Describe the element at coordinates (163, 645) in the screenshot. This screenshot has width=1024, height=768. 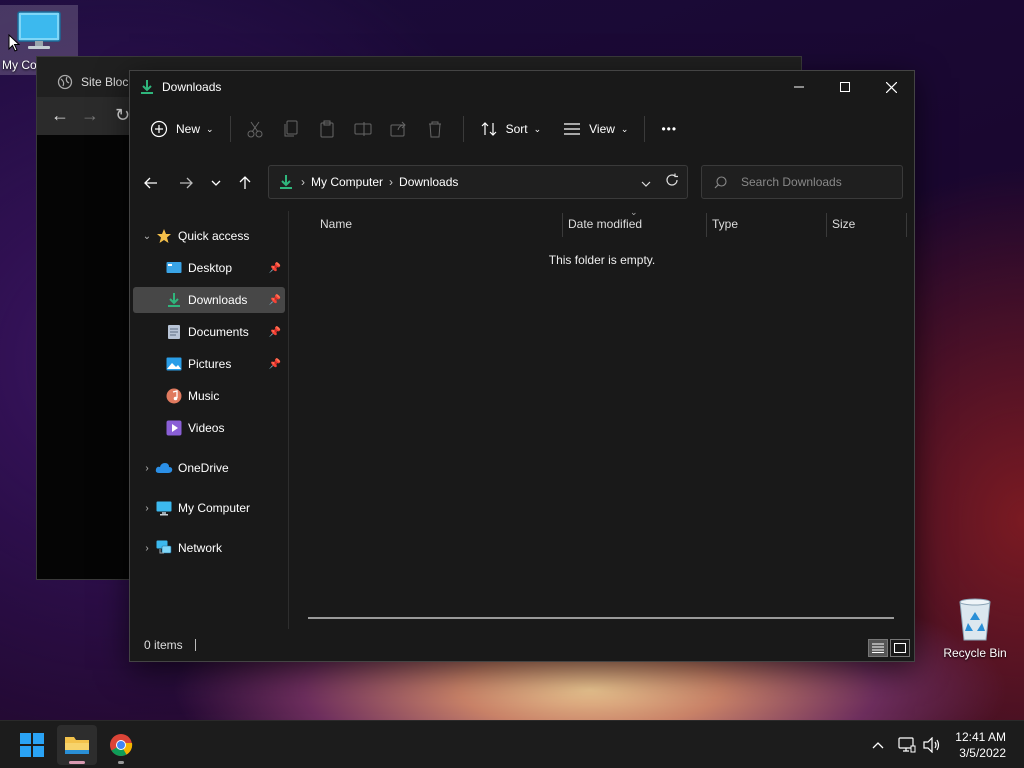
I see `item-count: 0 items` at that location.